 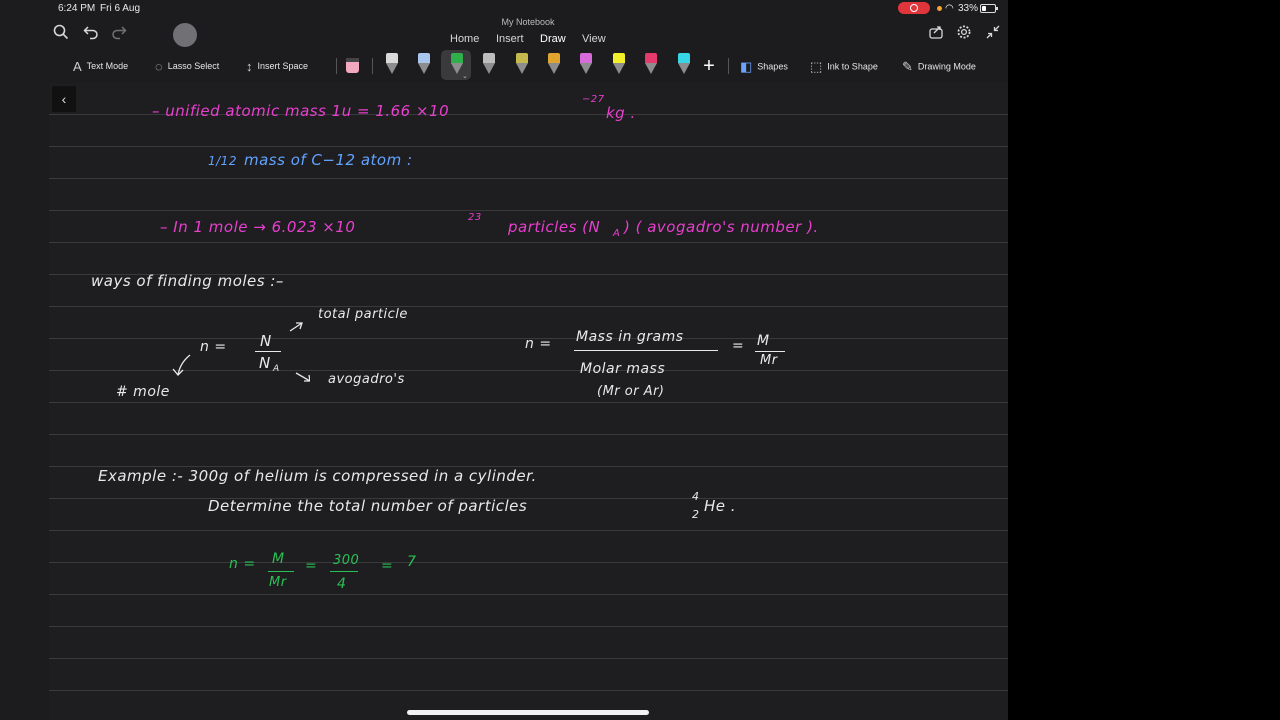 What do you see at coordinates (277, 66) in the screenshot?
I see `insert-space-button: ↕ Insert Space` at bounding box center [277, 66].